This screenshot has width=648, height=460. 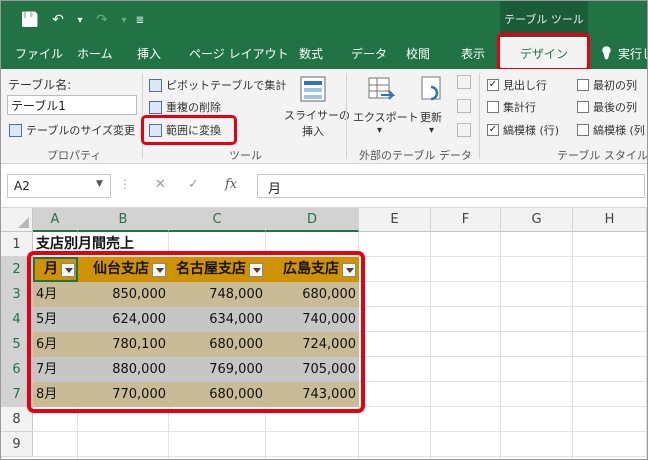 I want to click on row-header-9: 9, so click(x=17, y=444).